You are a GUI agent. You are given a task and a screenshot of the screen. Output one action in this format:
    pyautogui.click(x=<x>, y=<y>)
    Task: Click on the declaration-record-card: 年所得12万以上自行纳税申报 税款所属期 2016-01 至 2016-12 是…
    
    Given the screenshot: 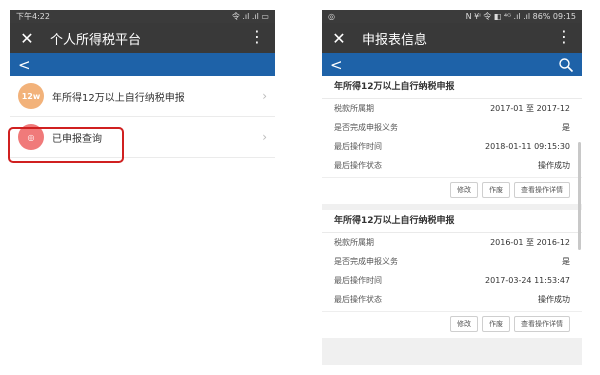 What is the action you would take?
    pyautogui.click(x=452, y=274)
    